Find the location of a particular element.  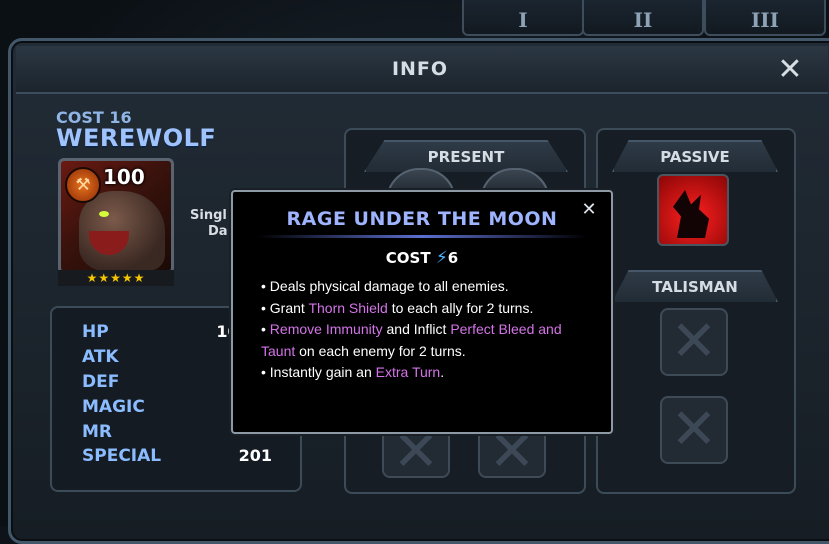

text-plain: to each ally for 2 turns. is located at coordinates (460, 307).